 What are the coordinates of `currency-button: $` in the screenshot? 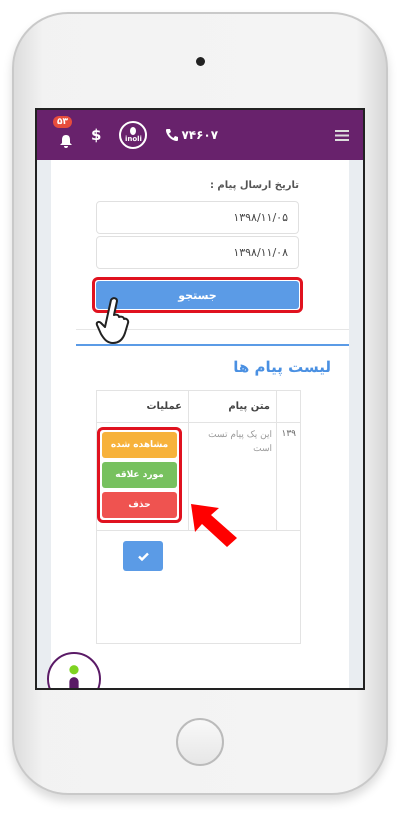 It's located at (96, 135).